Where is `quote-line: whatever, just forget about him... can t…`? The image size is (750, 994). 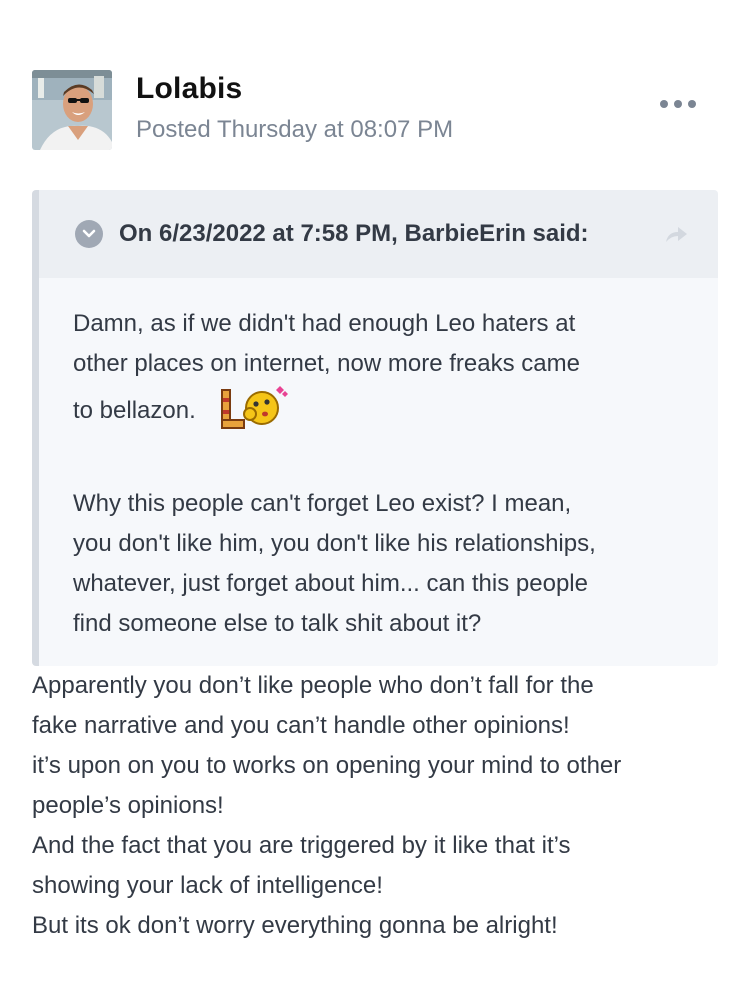
quote-line: whatever, just forget about him... can t… is located at coordinates (330, 583).